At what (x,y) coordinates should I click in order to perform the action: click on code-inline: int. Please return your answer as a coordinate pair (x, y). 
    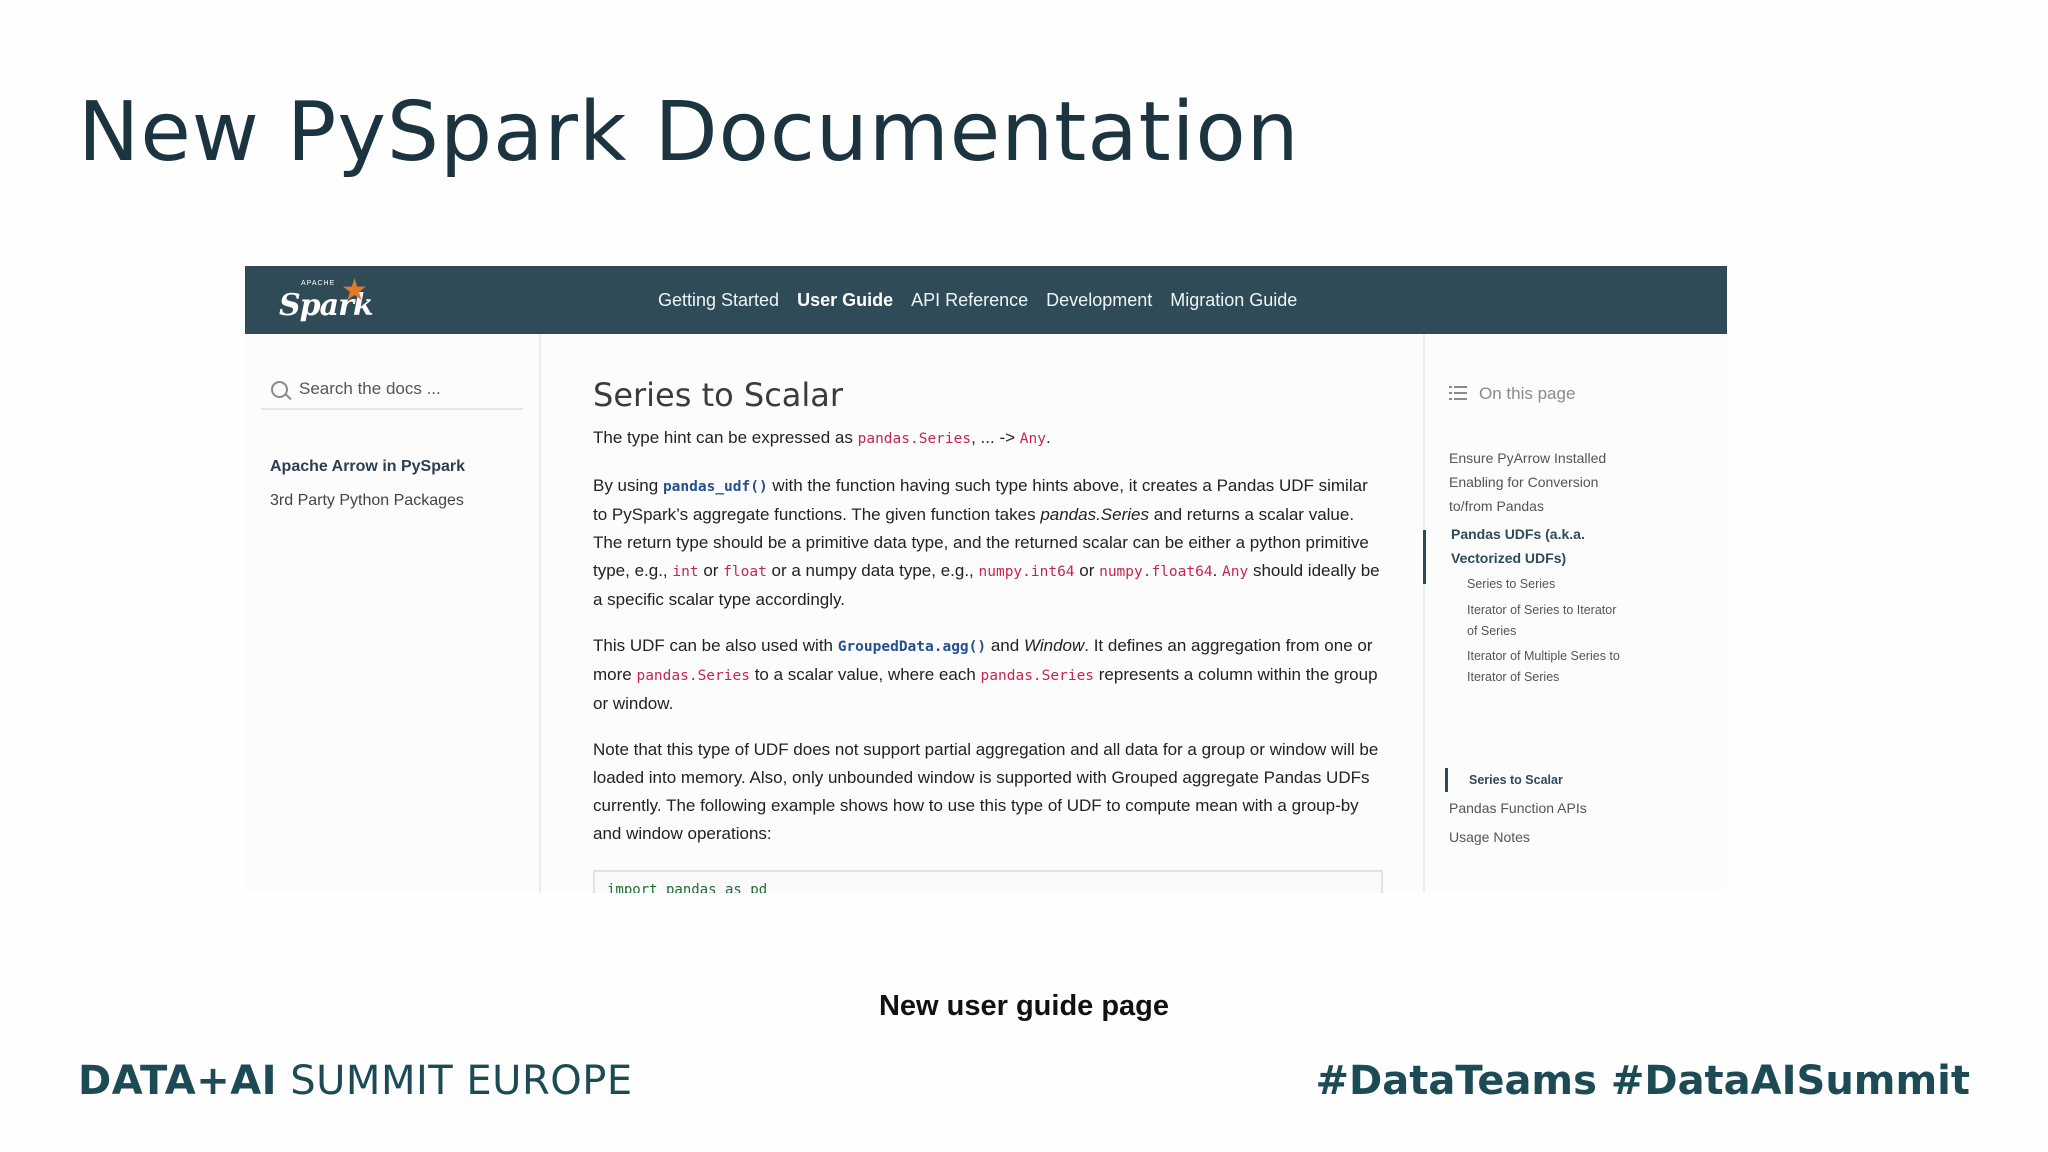
    Looking at the image, I should click on (685, 572).